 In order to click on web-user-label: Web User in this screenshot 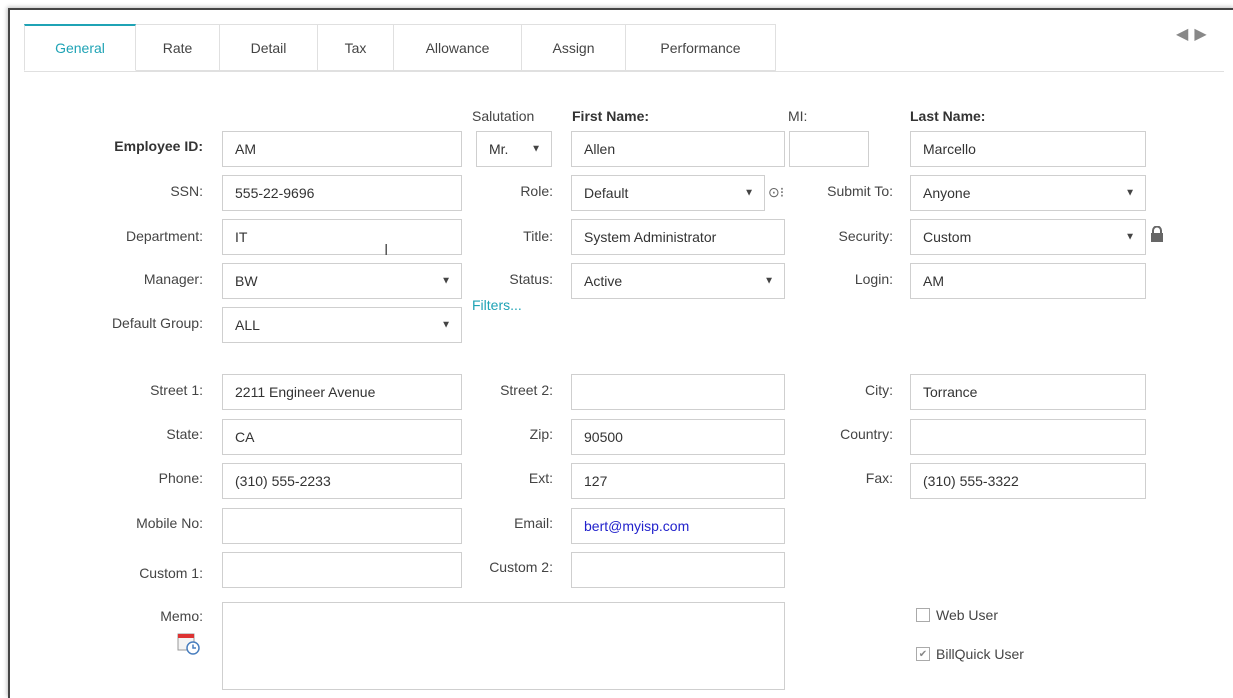, I will do `click(967, 615)`.